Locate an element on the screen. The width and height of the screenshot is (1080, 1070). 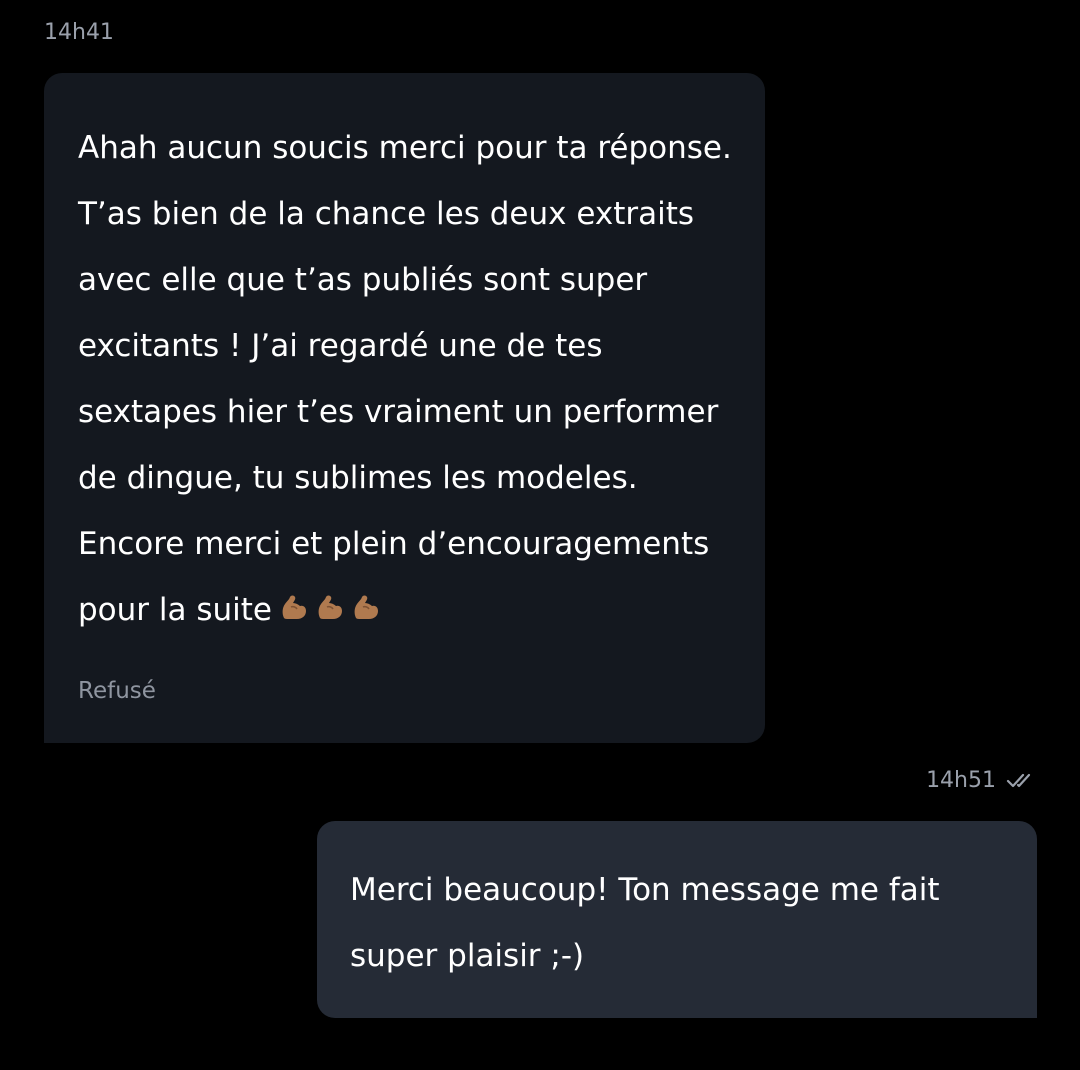
emoji-group is located at coordinates (330, 608).